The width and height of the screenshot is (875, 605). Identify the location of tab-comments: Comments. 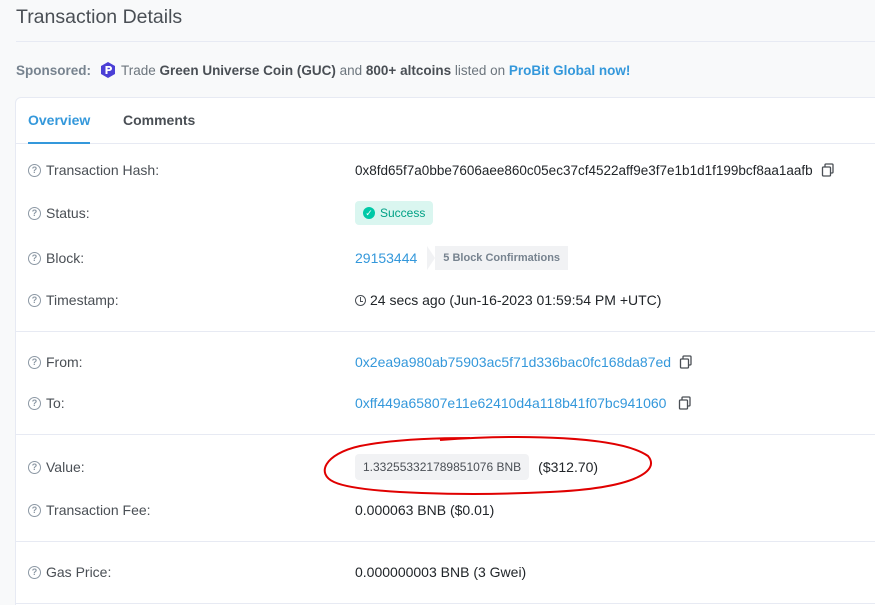
(159, 121).